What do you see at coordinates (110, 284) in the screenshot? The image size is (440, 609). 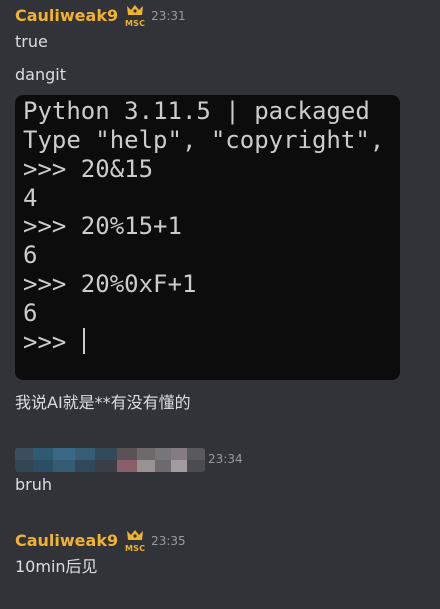 I see `terminal-line: >>> 20%0xF+1` at bounding box center [110, 284].